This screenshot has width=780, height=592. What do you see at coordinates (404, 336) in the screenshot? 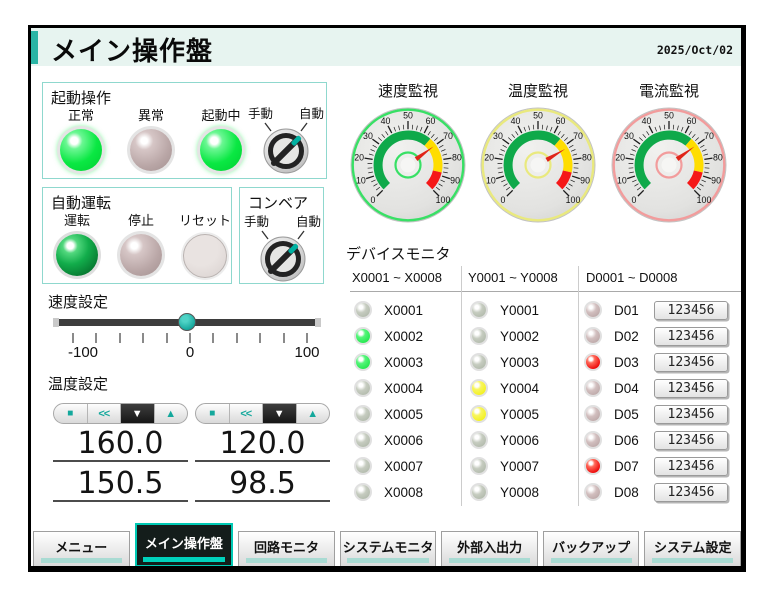
I see `device-label: X0002` at bounding box center [404, 336].